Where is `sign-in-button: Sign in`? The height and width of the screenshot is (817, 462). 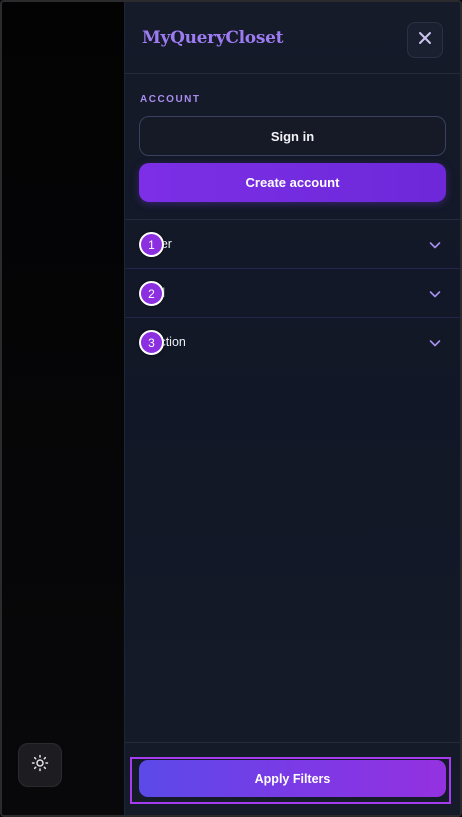 sign-in-button: Sign in is located at coordinates (292, 136).